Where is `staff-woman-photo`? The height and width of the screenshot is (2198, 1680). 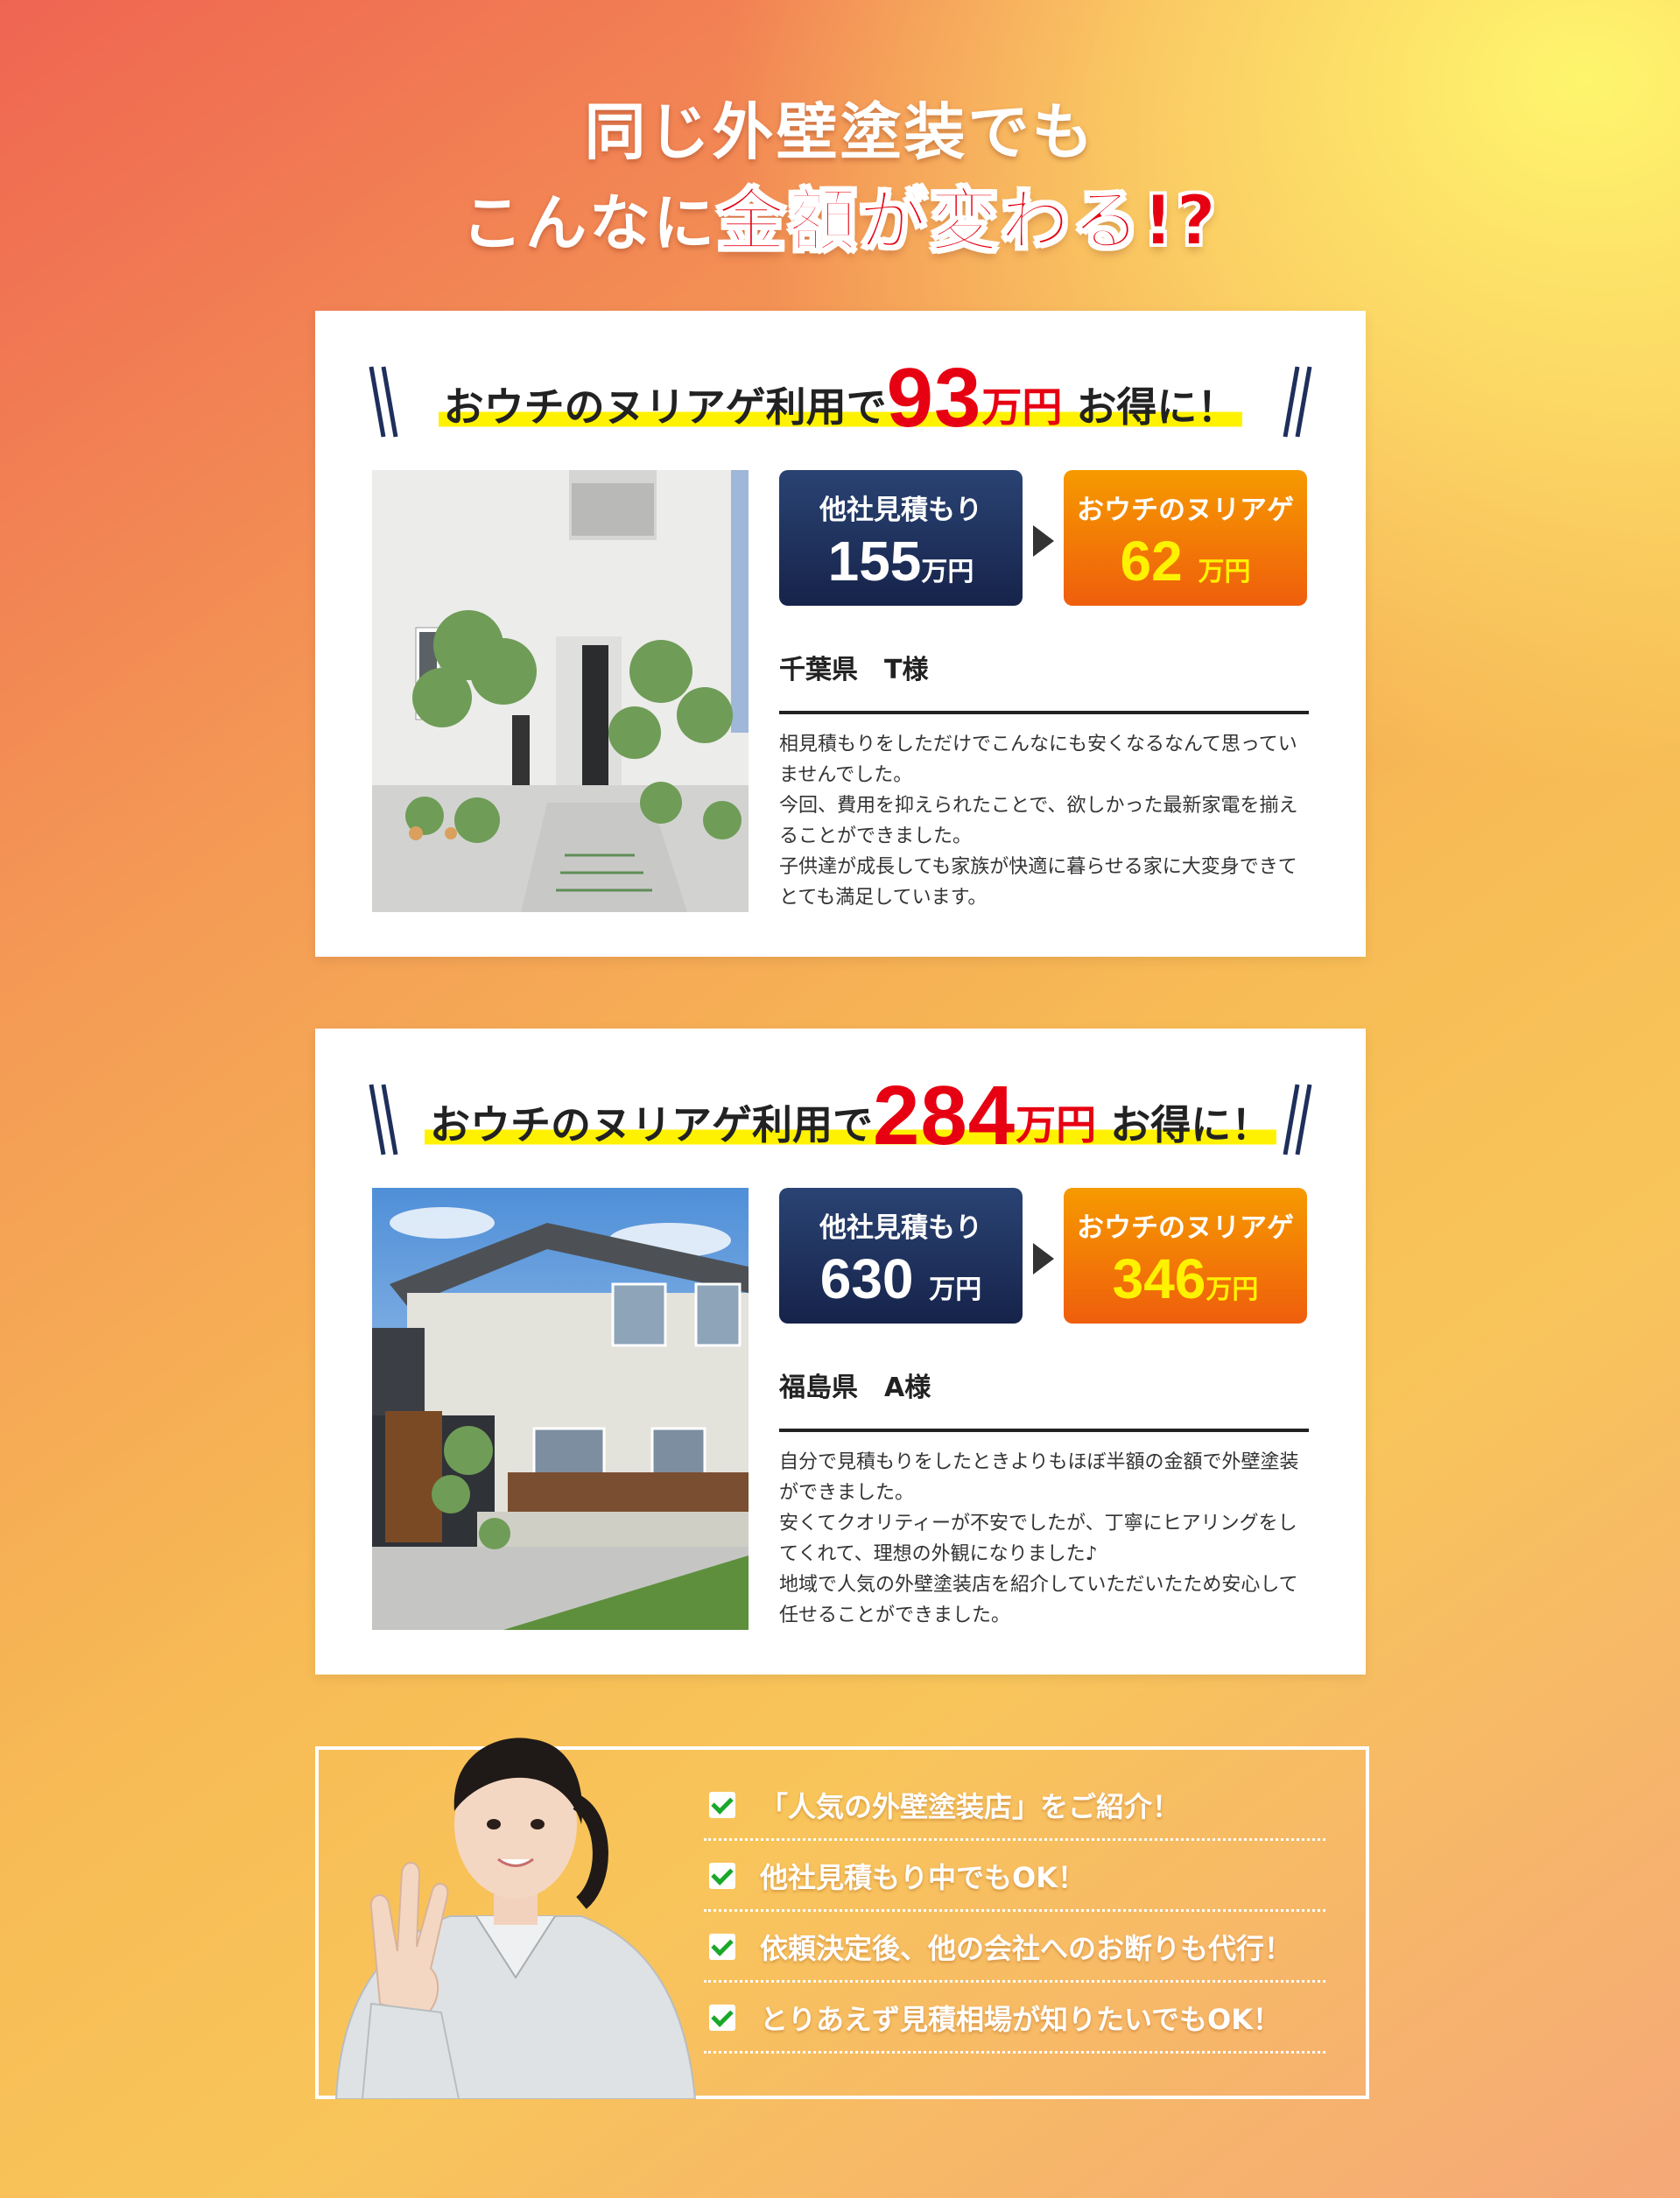
staff-woman-photo is located at coordinates (515, 1918).